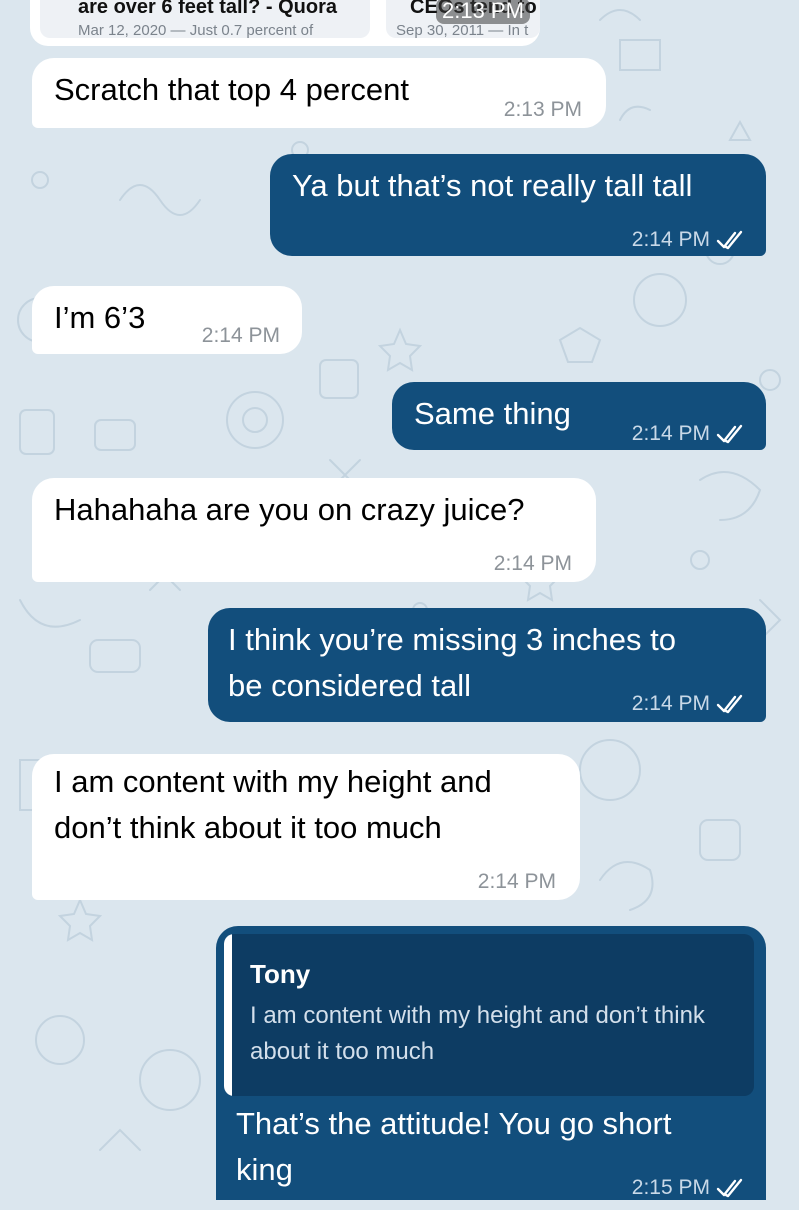 The image size is (799, 1210). Describe the element at coordinates (228, 1015) in the screenshot. I see `reply-quote-bar` at that location.